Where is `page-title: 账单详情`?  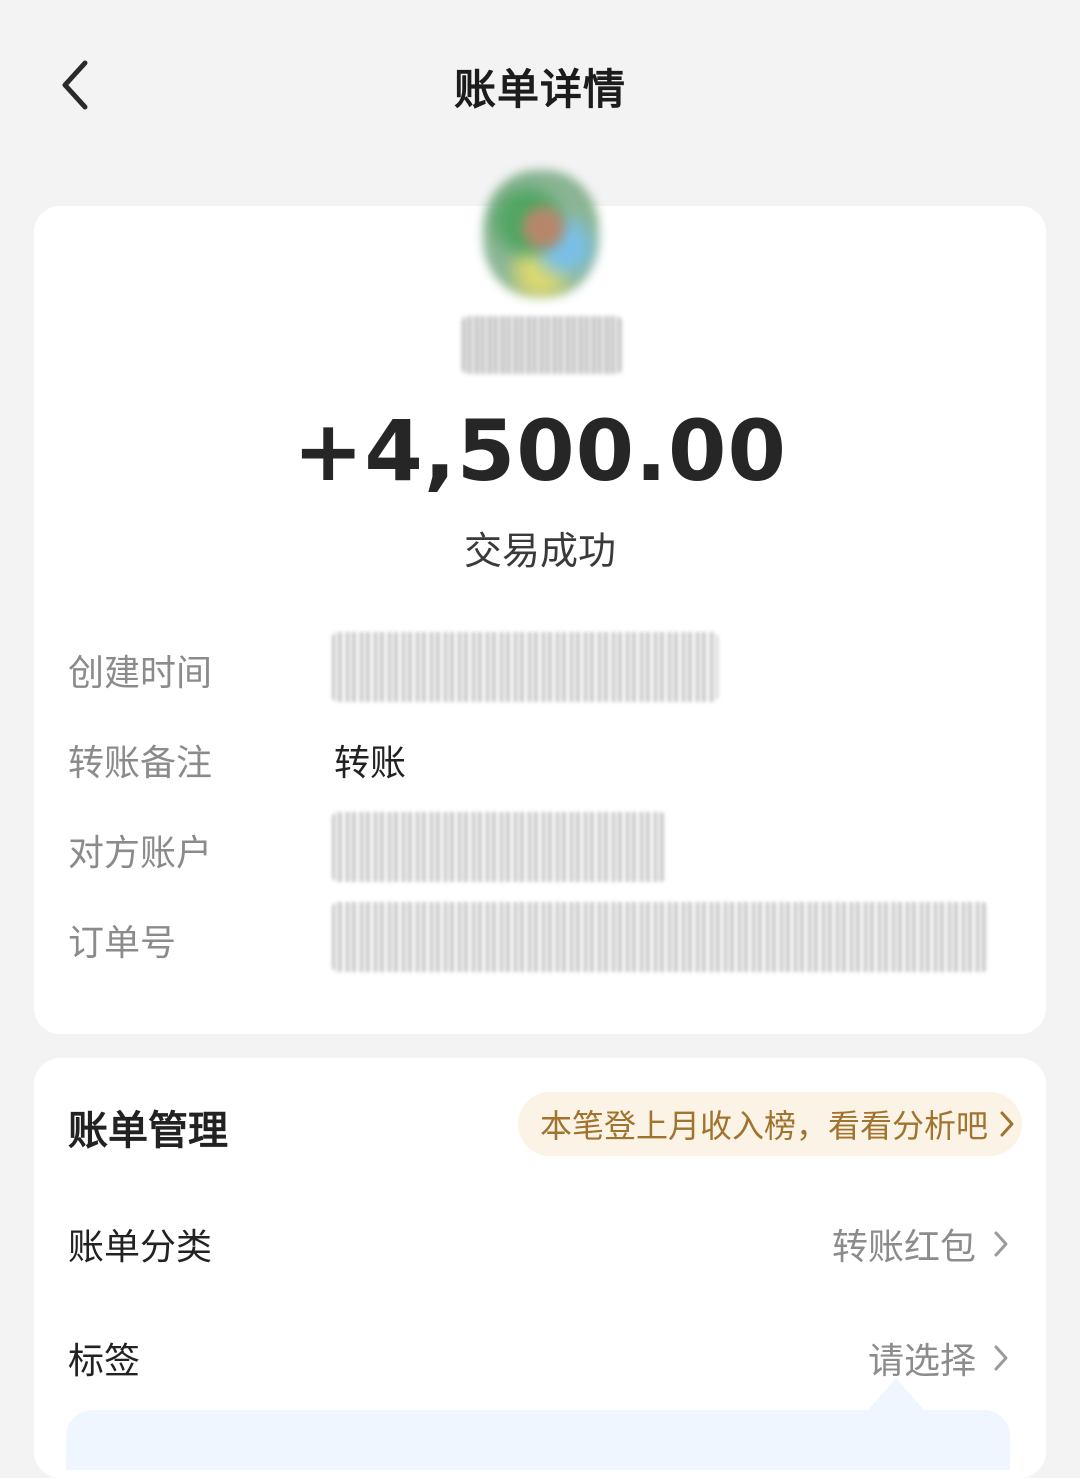 page-title: 账单详情 is located at coordinates (539, 89).